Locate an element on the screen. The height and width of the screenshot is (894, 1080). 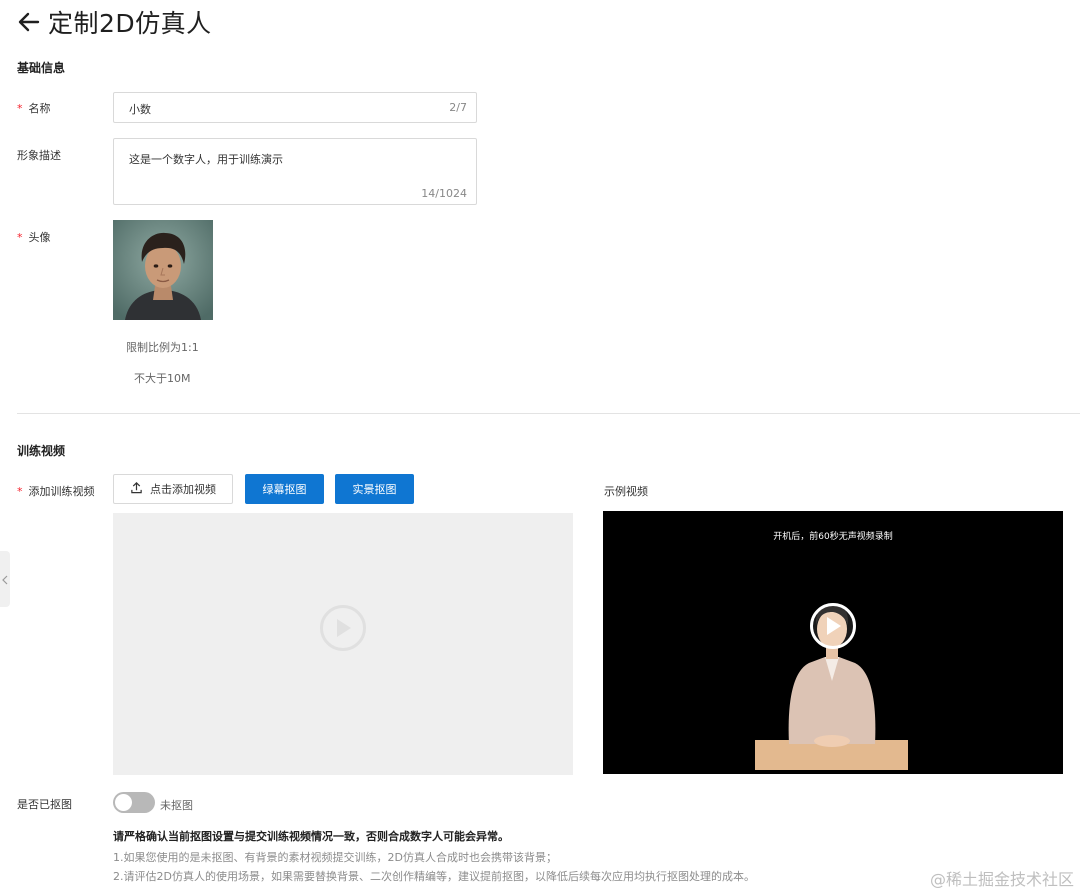
sample-video-player: 开机后，前60秒无声视频录制 is located at coordinates (833, 642).